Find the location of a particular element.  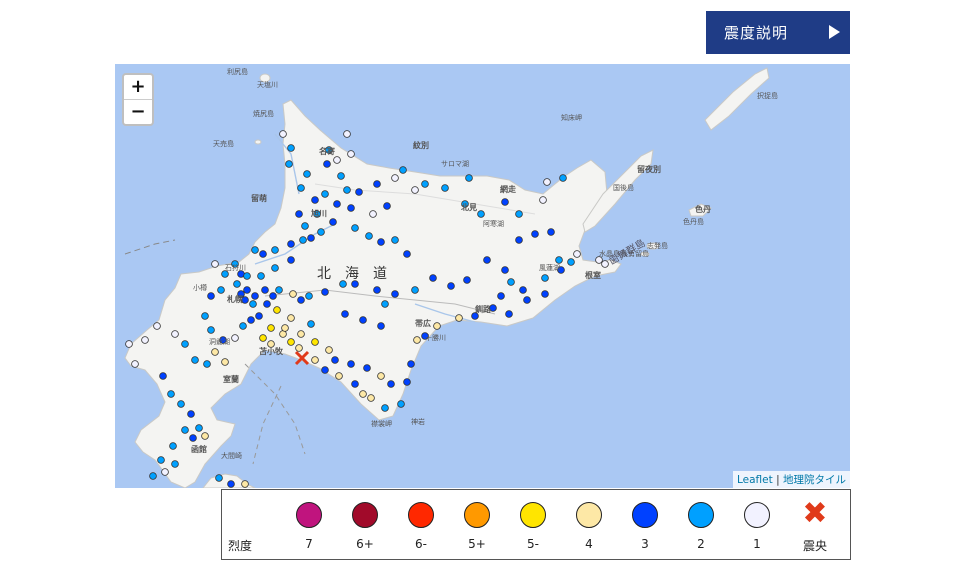

zoom-out-button: − is located at coordinates (138, 112).